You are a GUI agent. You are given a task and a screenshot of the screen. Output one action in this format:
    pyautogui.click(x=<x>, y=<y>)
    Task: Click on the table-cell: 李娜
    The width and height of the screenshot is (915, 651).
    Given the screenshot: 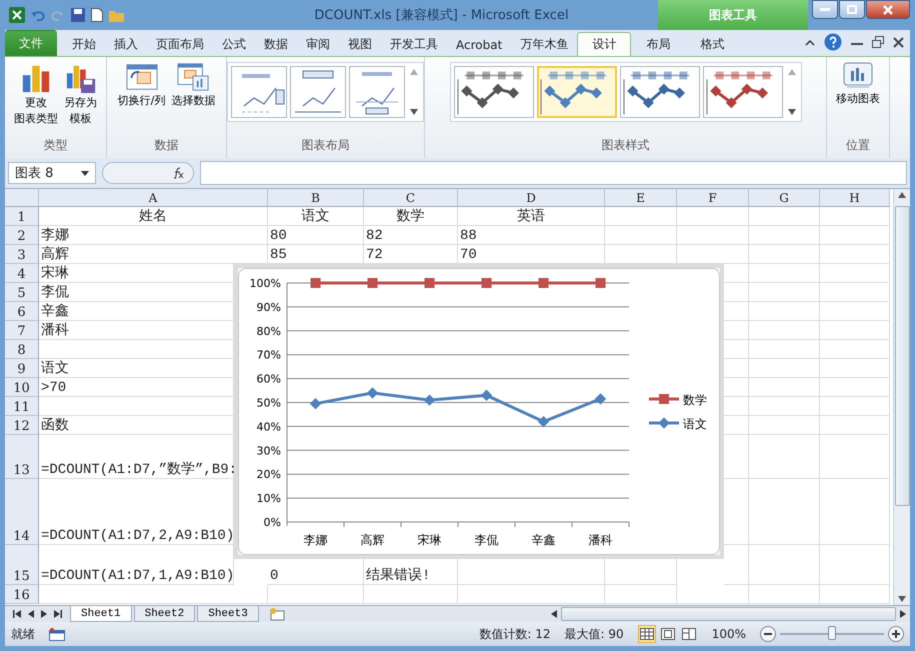 What is the action you would take?
    pyautogui.click(x=153, y=235)
    